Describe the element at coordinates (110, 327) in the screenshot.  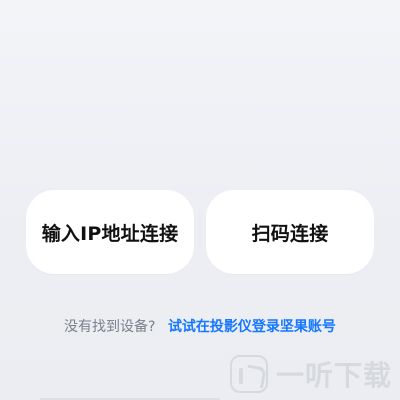
I see `no-device-question: 没有找到设备?` at that location.